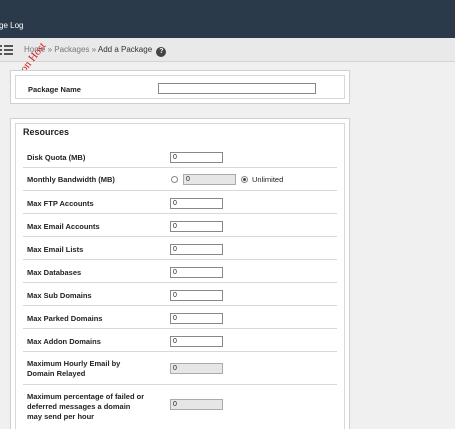 The image size is (455, 429). What do you see at coordinates (55, 249) in the screenshot?
I see `max-email-lists-label: Max Email Lists` at bounding box center [55, 249].